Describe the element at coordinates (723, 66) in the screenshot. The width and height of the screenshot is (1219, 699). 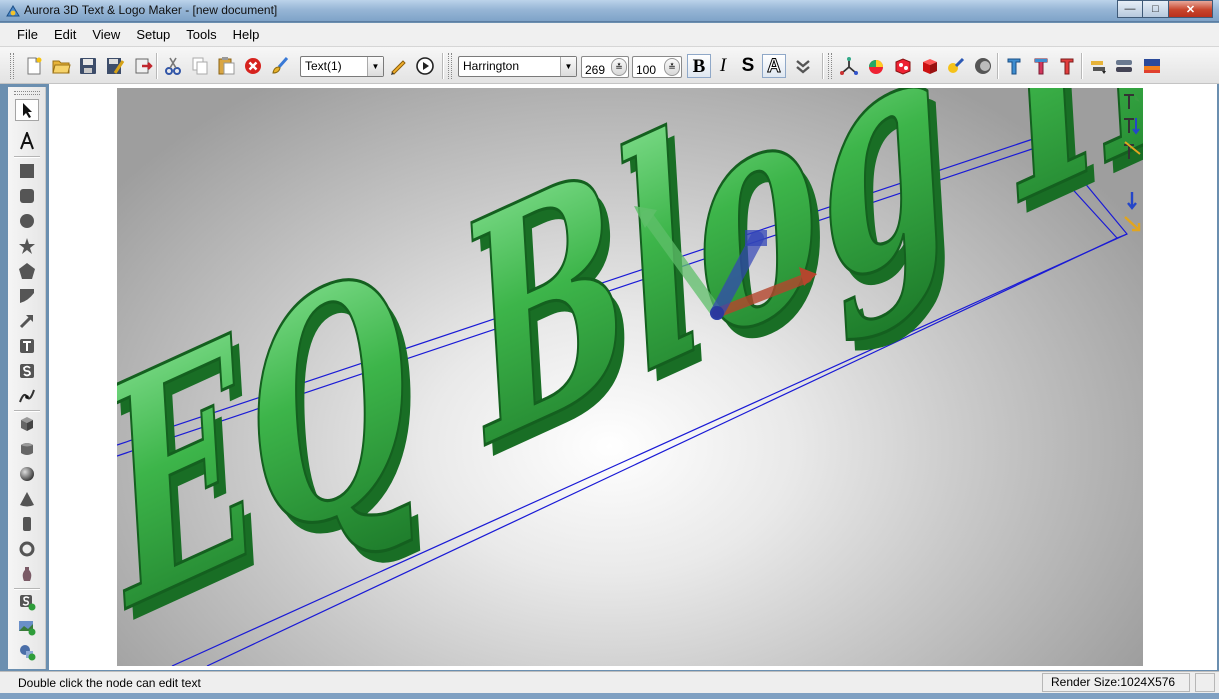
I see `italic-button: I` at that location.